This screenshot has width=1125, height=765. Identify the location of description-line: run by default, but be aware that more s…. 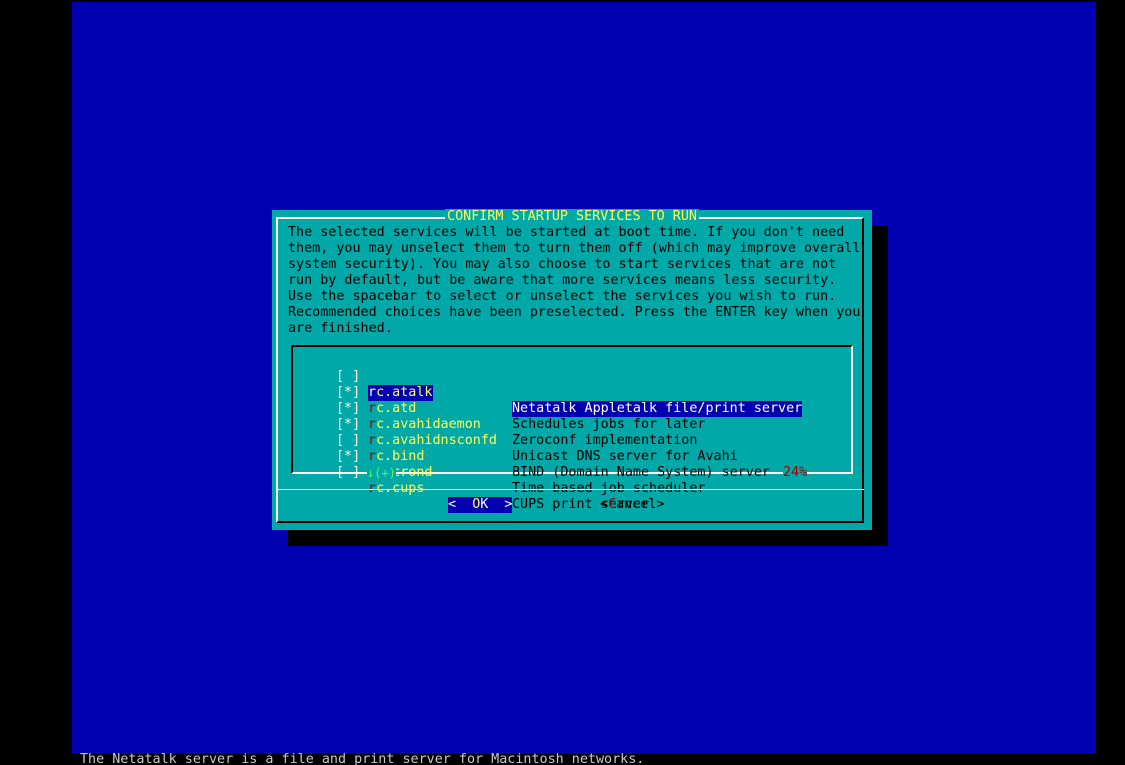
(562, 280).